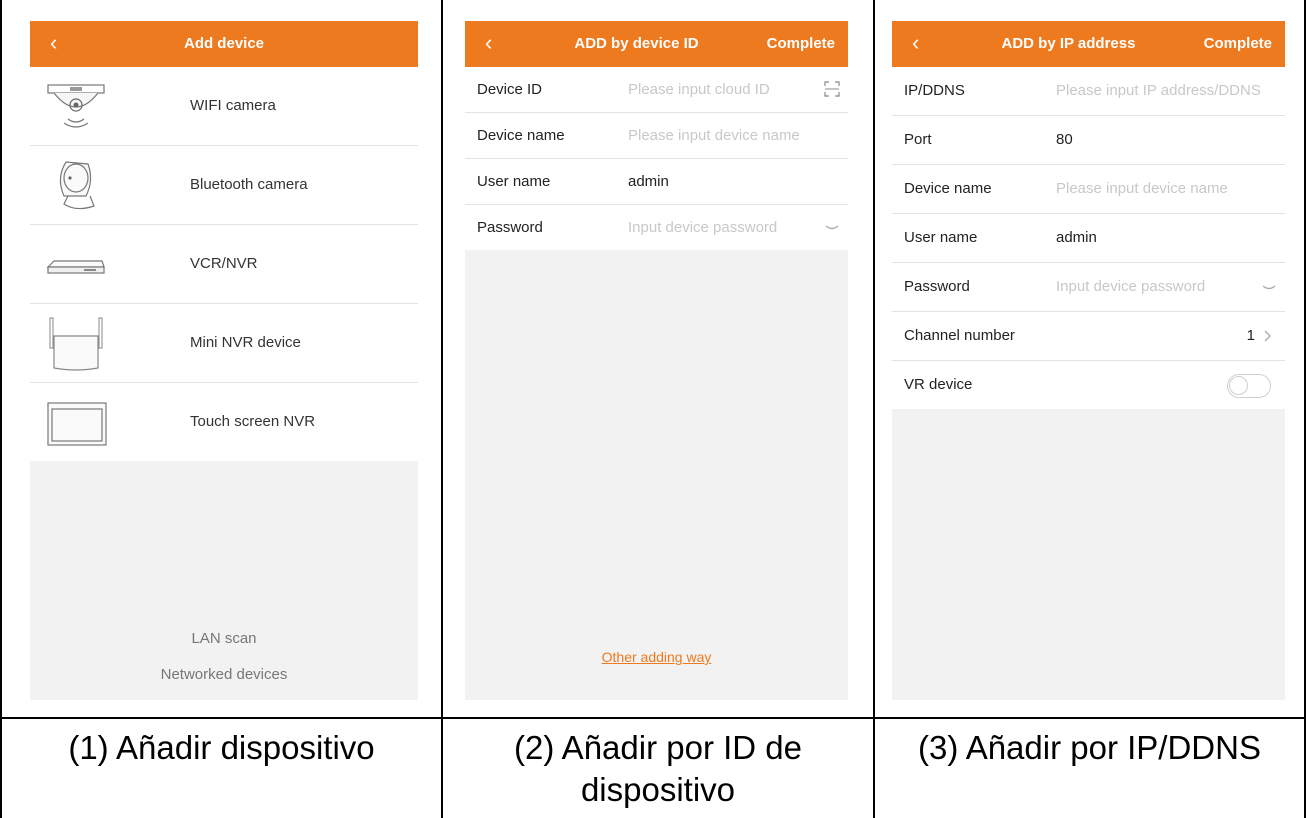  I want to click on touch-screen-nvr-icon, so click(77, 424).